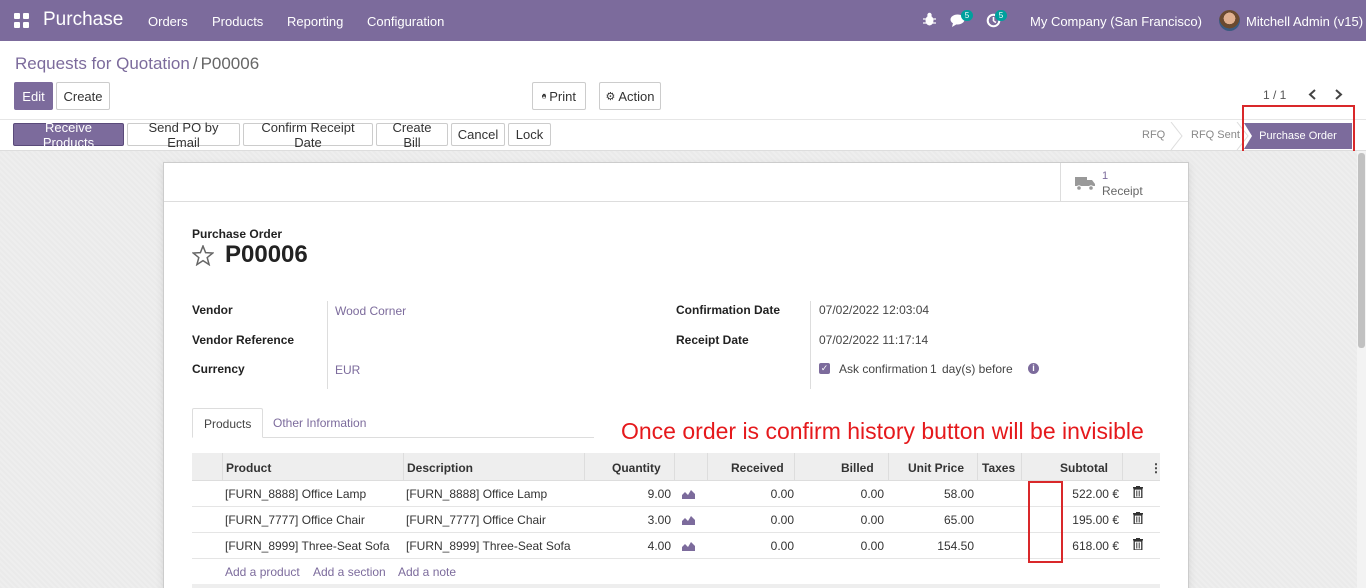  I want to click on pager-value: 1 / 1, so click(1274, 95).